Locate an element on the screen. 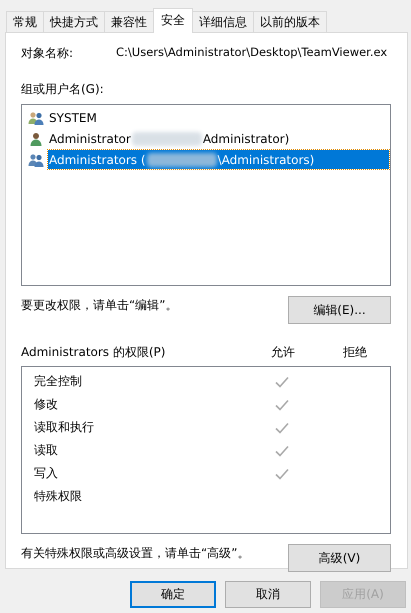 The height and width of the screenshot is (613, 411). user-name-suffix: \Administrators) is located at coordinates (266, 159).